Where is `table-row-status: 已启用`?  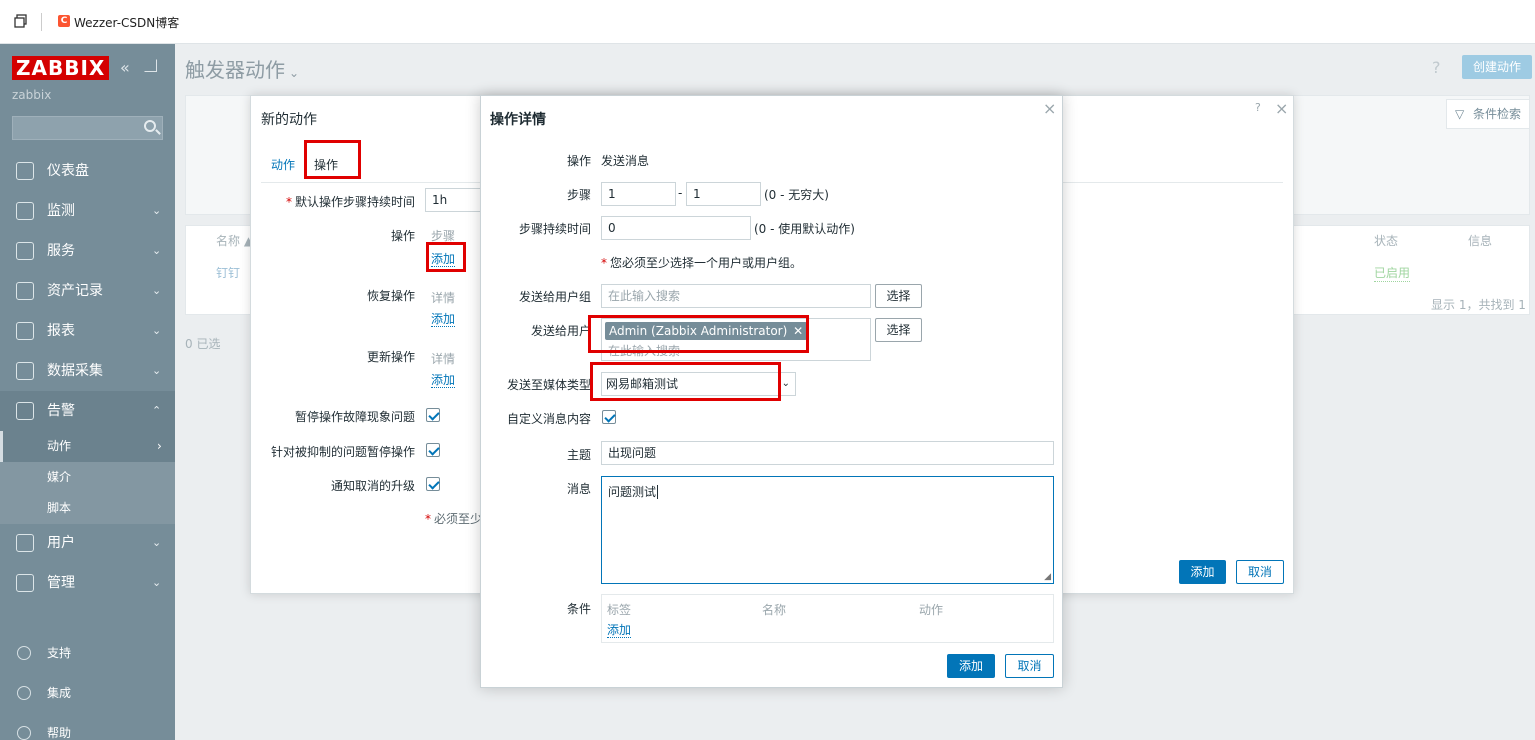 table-row-status: 已启用 is located at coordinates (1392, 273).